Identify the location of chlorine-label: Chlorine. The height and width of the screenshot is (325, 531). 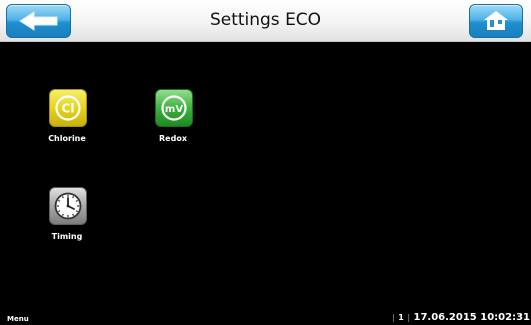
(67, 138).